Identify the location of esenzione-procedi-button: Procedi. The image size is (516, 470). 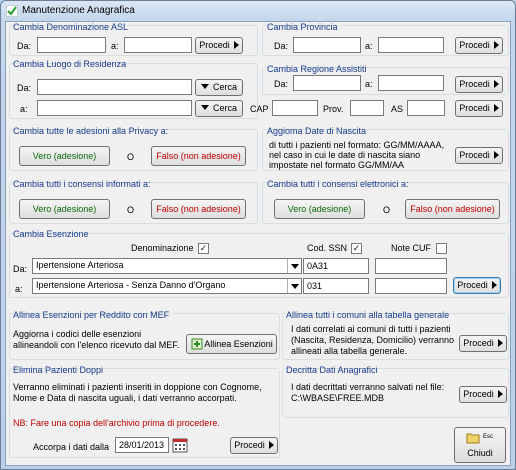
(477, 285).